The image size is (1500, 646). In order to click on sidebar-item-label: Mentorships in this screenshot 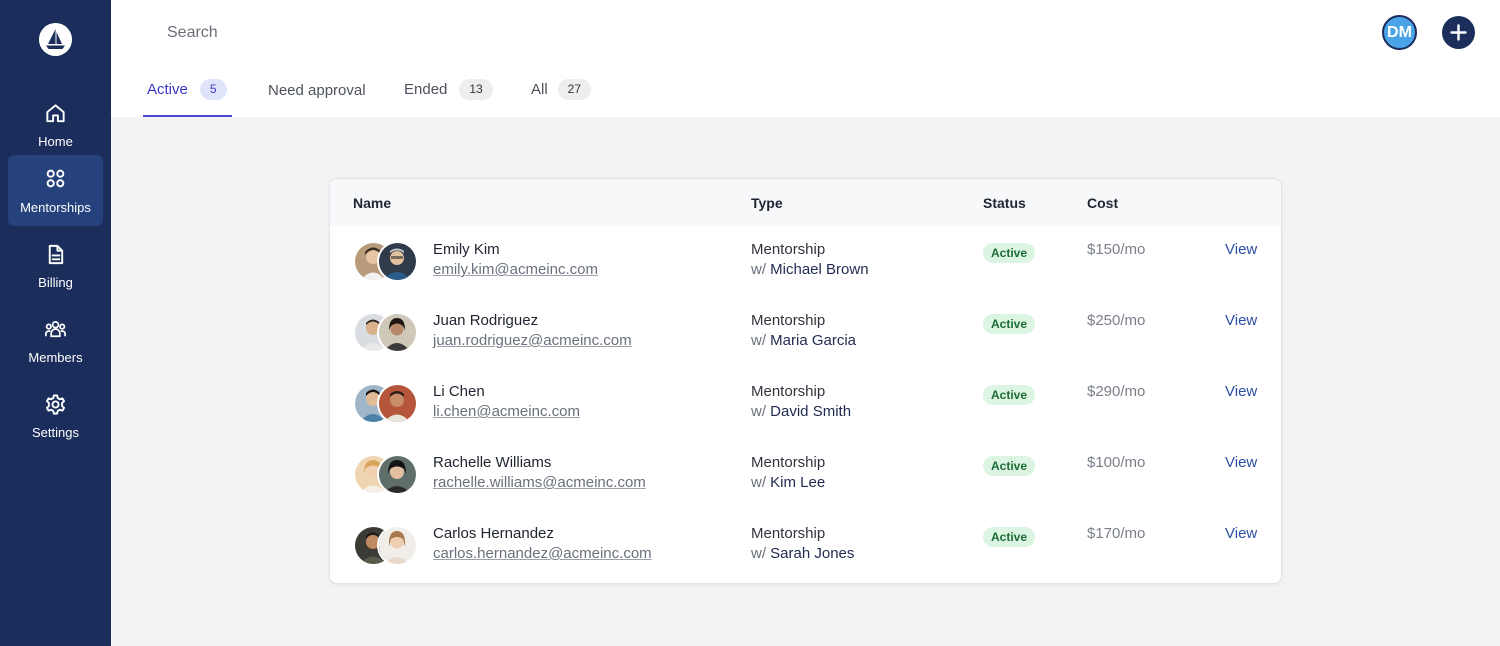, I will do `click(55, 207)`.